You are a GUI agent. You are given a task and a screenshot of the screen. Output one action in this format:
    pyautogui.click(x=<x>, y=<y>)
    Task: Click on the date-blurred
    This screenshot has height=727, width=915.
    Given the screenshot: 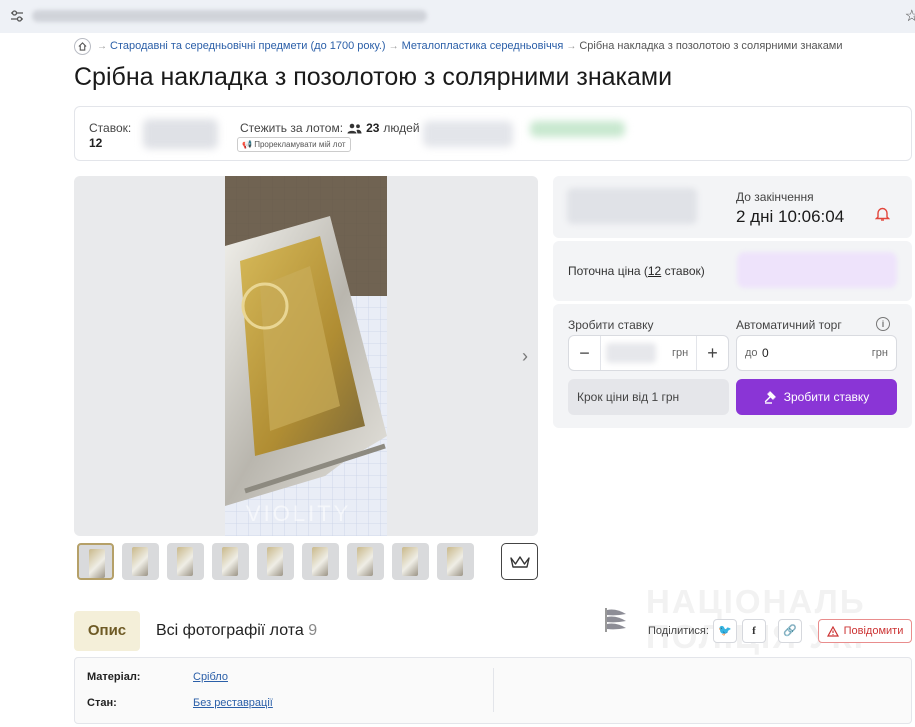 What is the action you would take?
    pyautogui.click(x=468, y=134)
    